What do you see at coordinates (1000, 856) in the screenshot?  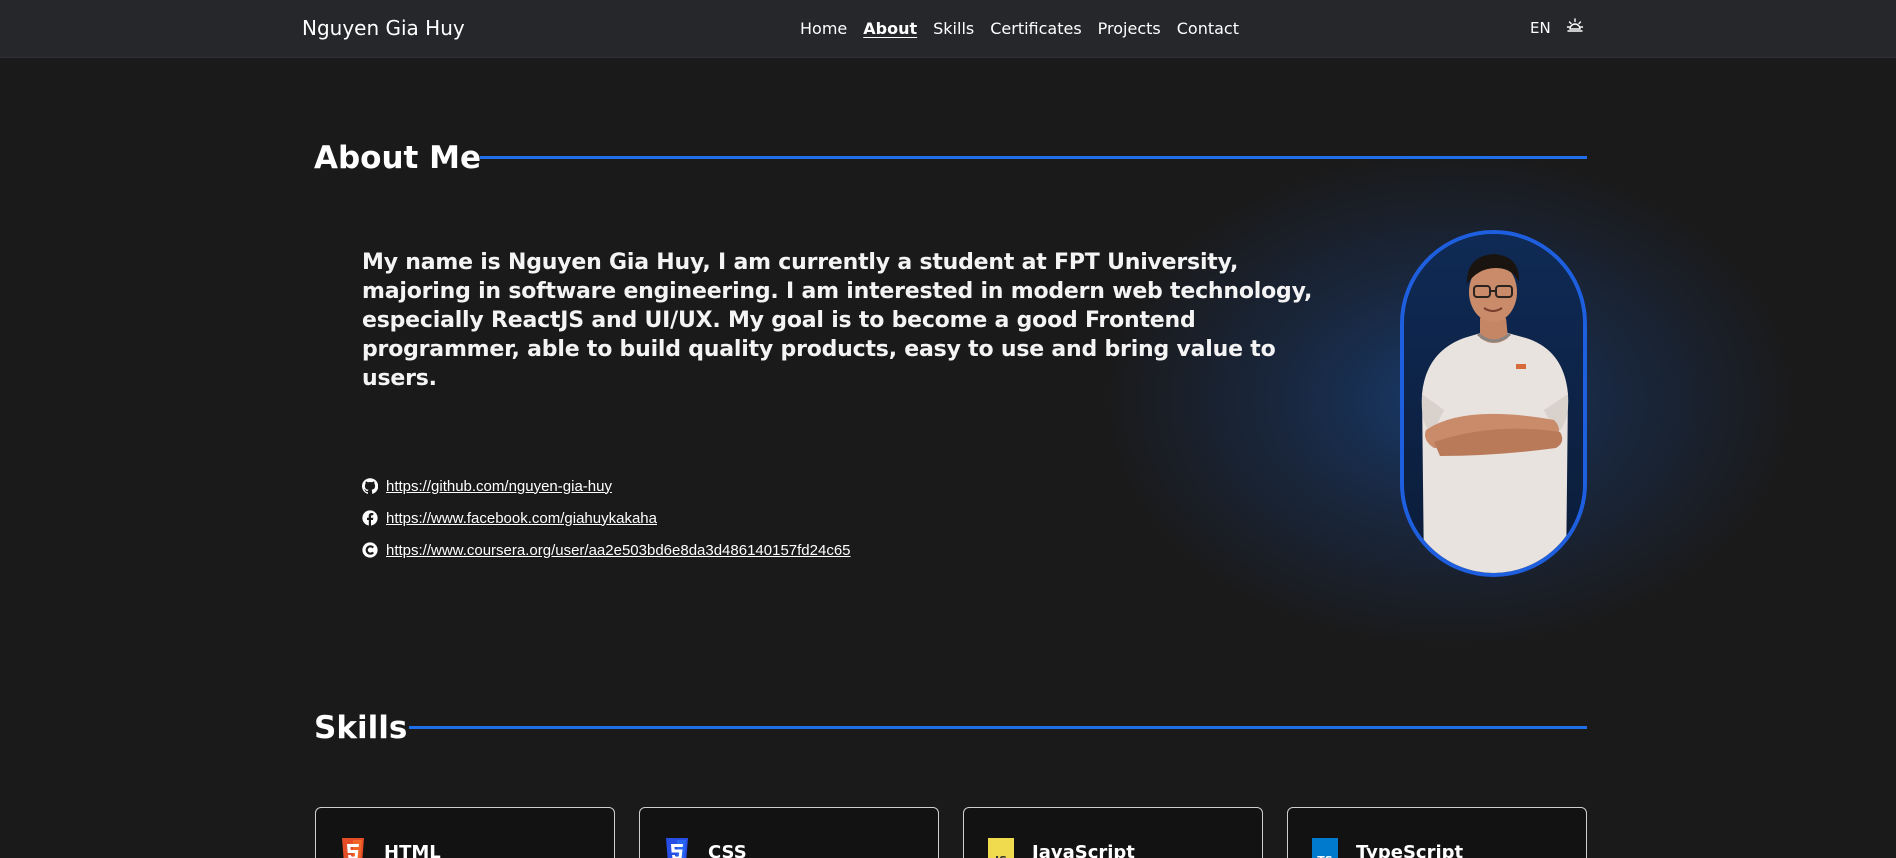 I see `svg-text: JS` at bounding box center [1000, 856].